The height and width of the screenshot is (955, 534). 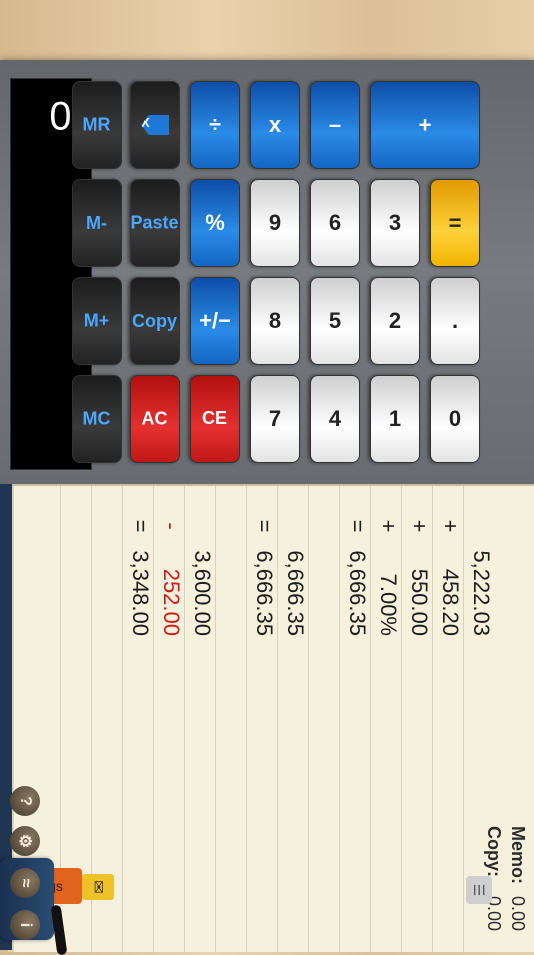 What do you see at coordinates (202, 593) in the screenshot?
I see `tape-value: 3,600.00` at bounding box center [202, 593].